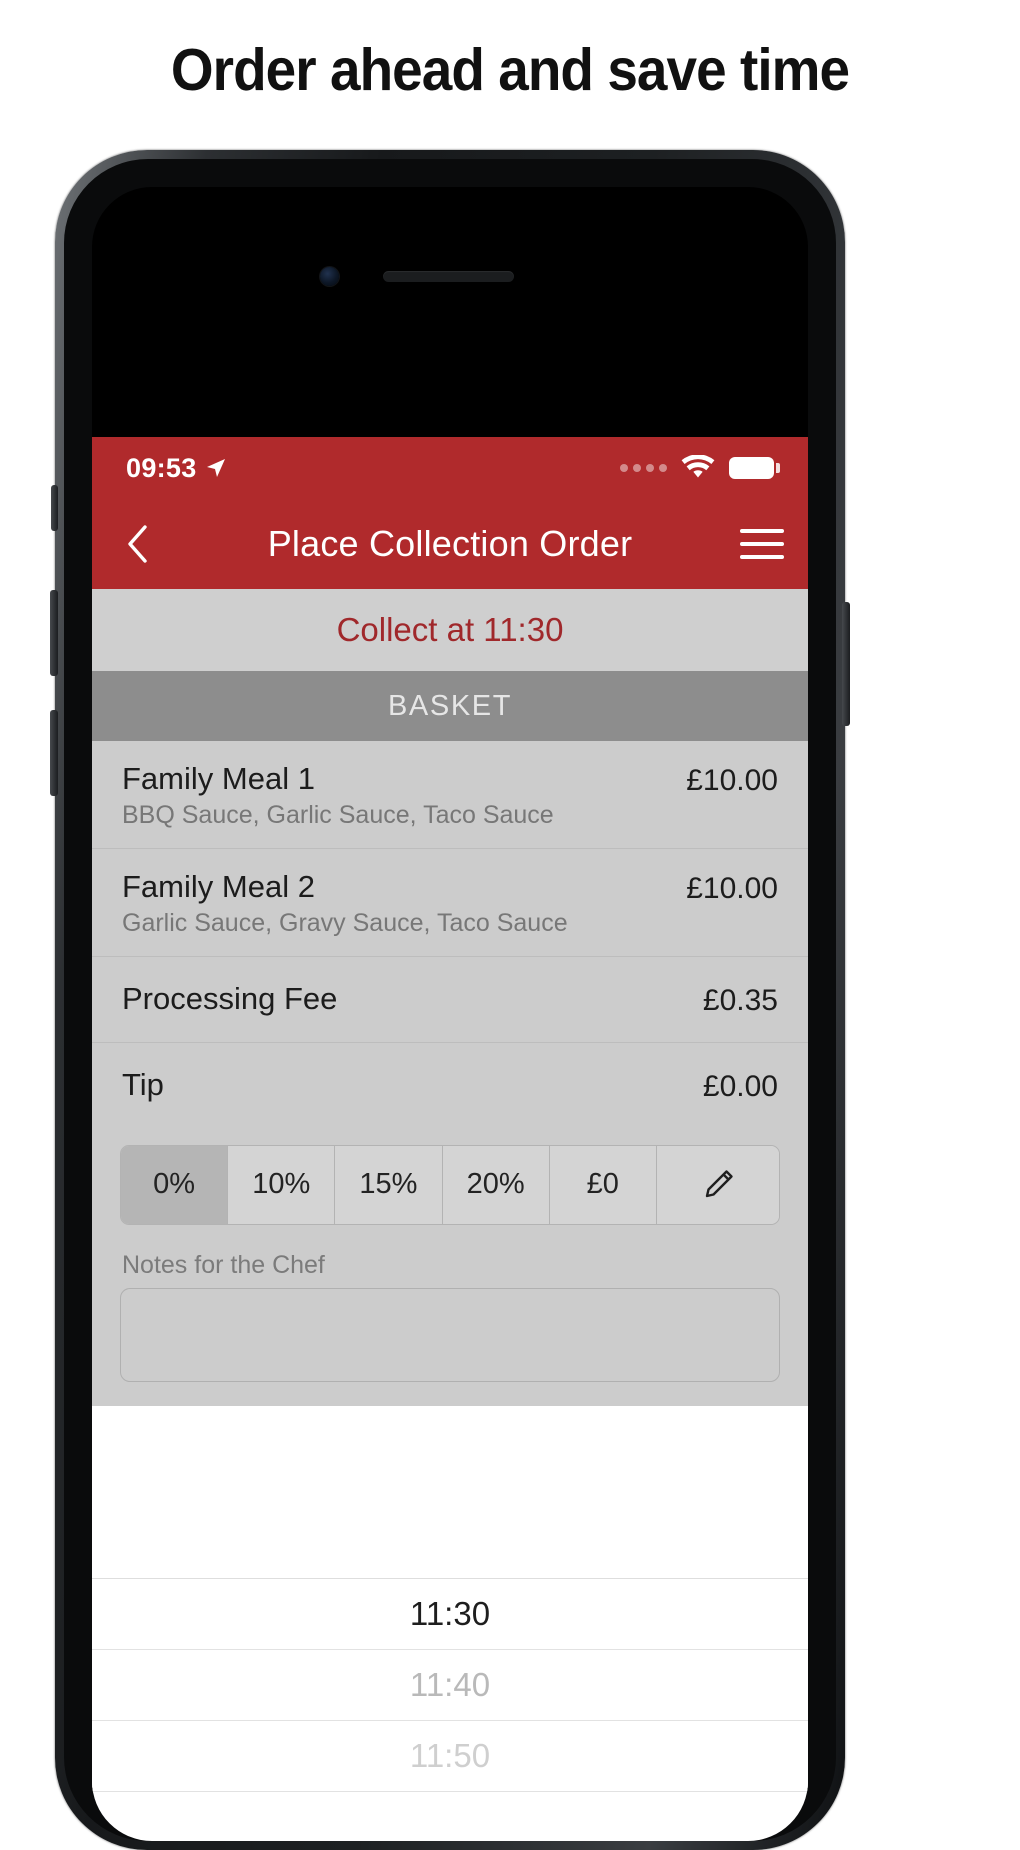 This screenshot has height=1850, width=1020. I want to click on speaker-grille-icon, so click(448, 276).